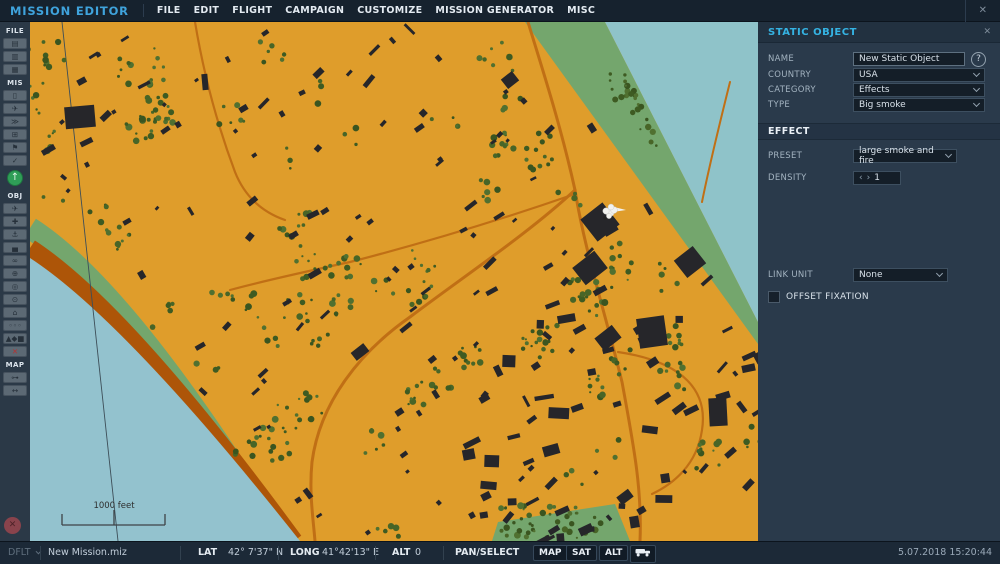 Image resolution: width=1000 pixels, height=564 pixels. Describe the element at coordinates (15, 134) in the screenshot. I see `mission-goals-button: ⊞` at that location.